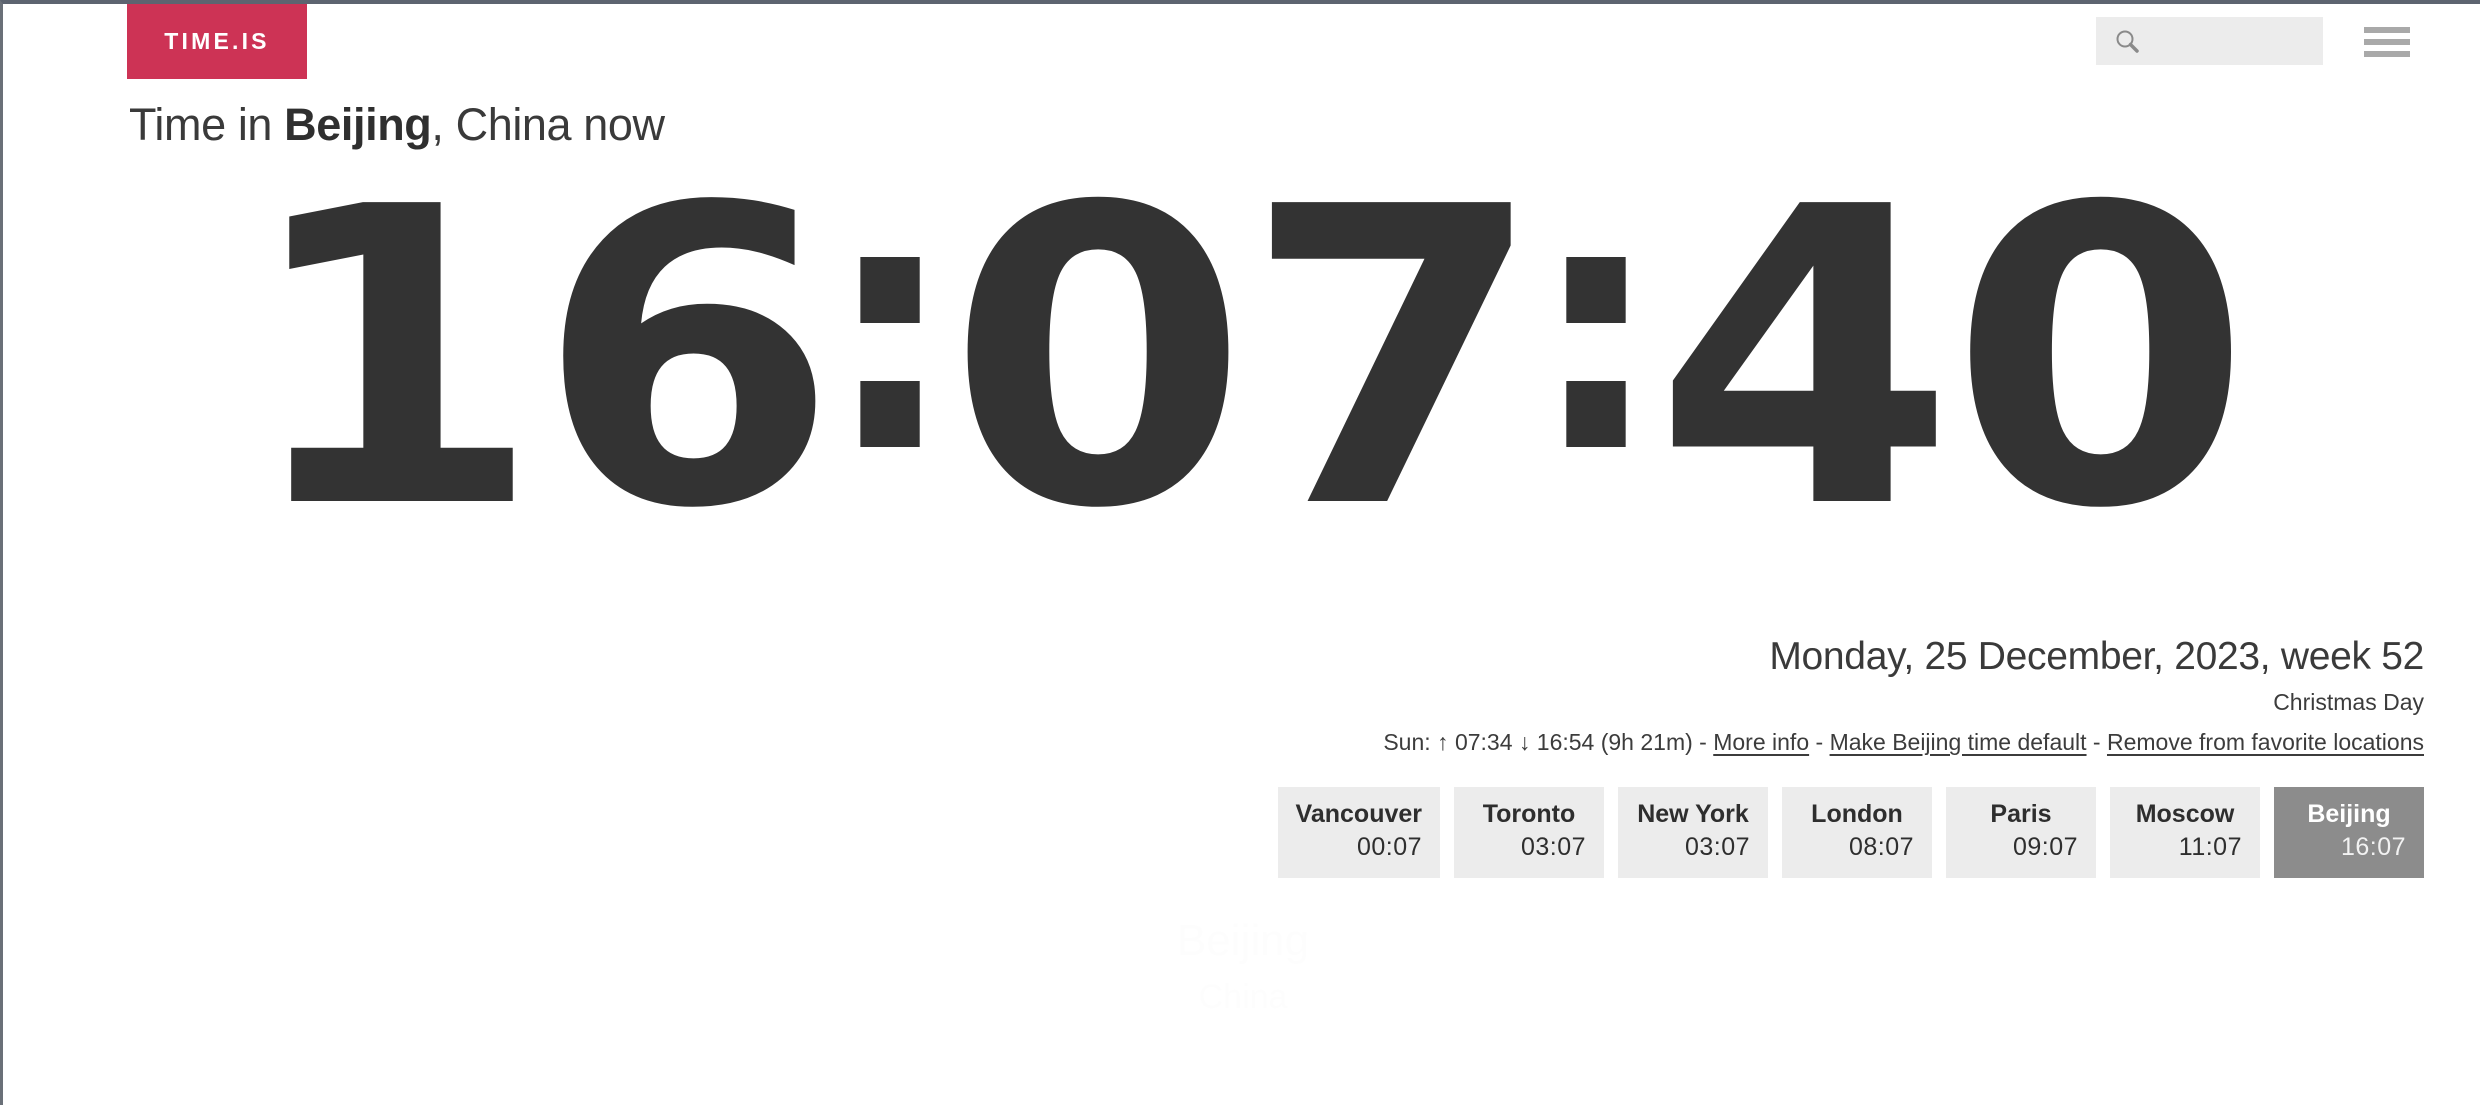 This screenshot has width=2480, height=1105. I want to click on site-logo: TIME.IS, so click(217, 41).